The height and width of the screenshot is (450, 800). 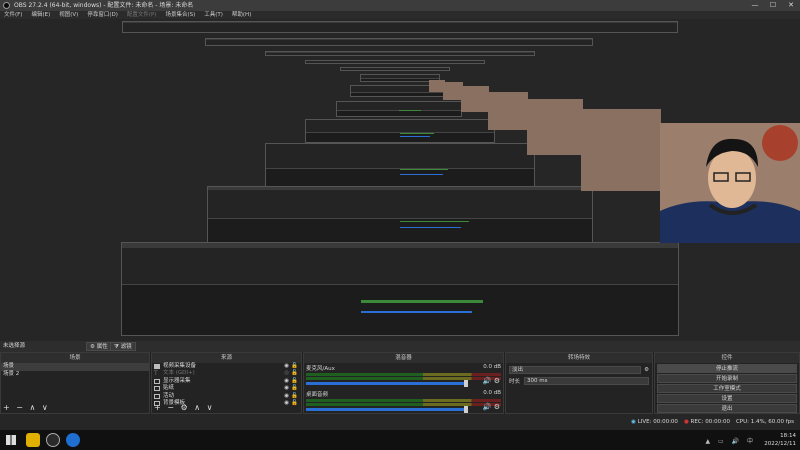 I want to click on menu-view: 视图(V), so click(x=68, y=15).